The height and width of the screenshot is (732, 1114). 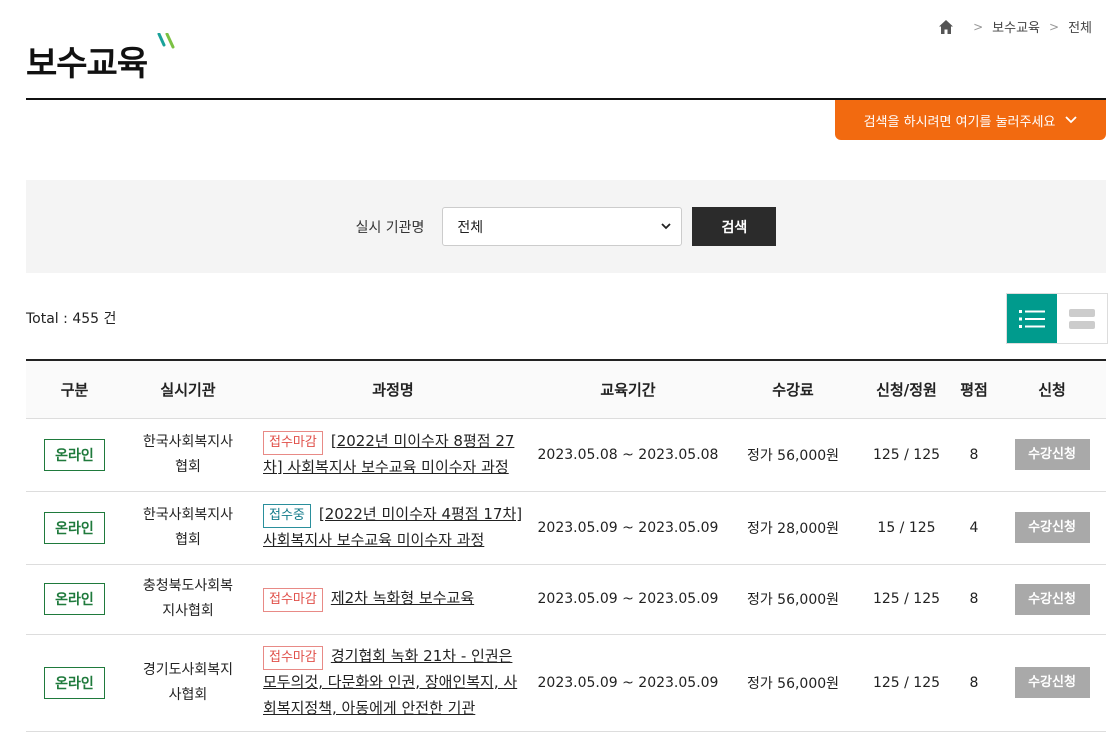 I want to click on column-header: 구분, so click(x=74, y=389).